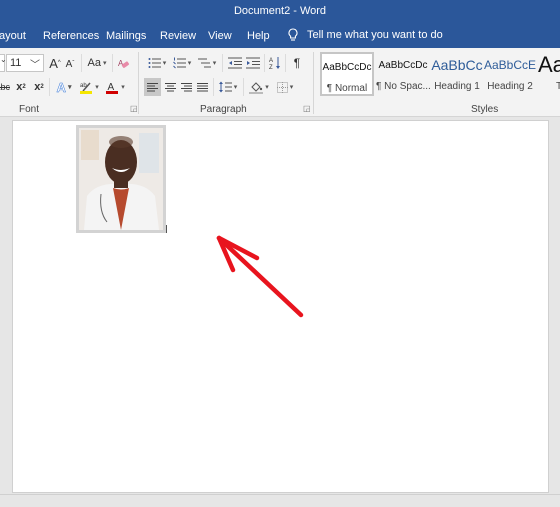 The image size is (560, 507). Describe the element at coordinates (293, 34) in the screenshot. I see `lightbulb-icon` at that location.